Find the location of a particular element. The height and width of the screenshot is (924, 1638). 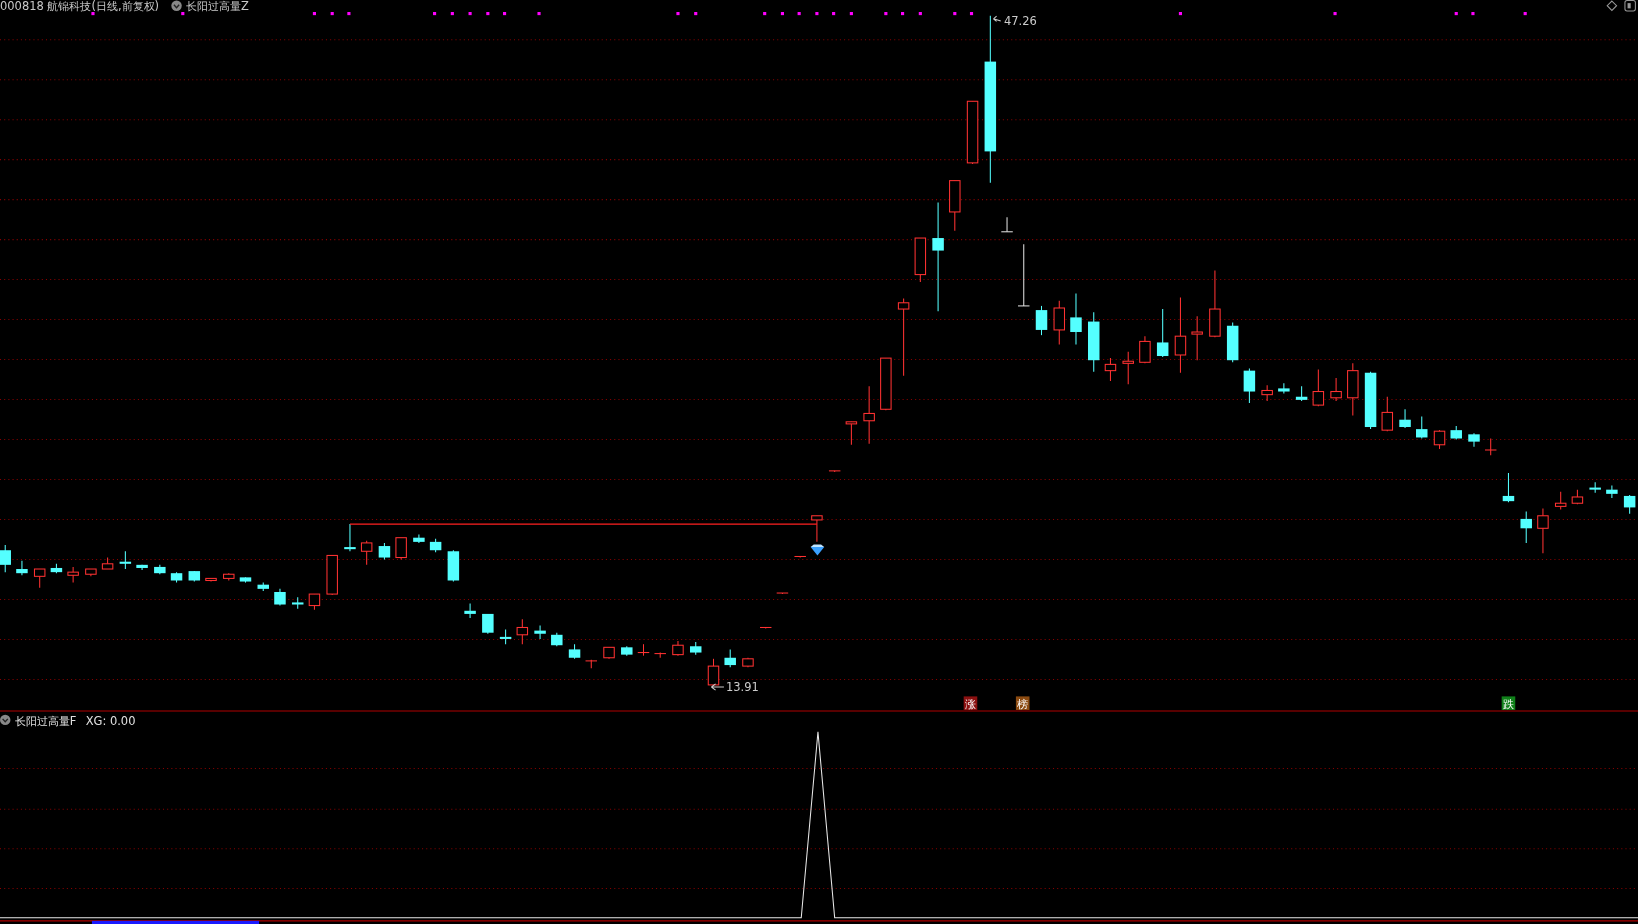

indicator-title: 长阳过高量F is located at coordinates (45, 720).